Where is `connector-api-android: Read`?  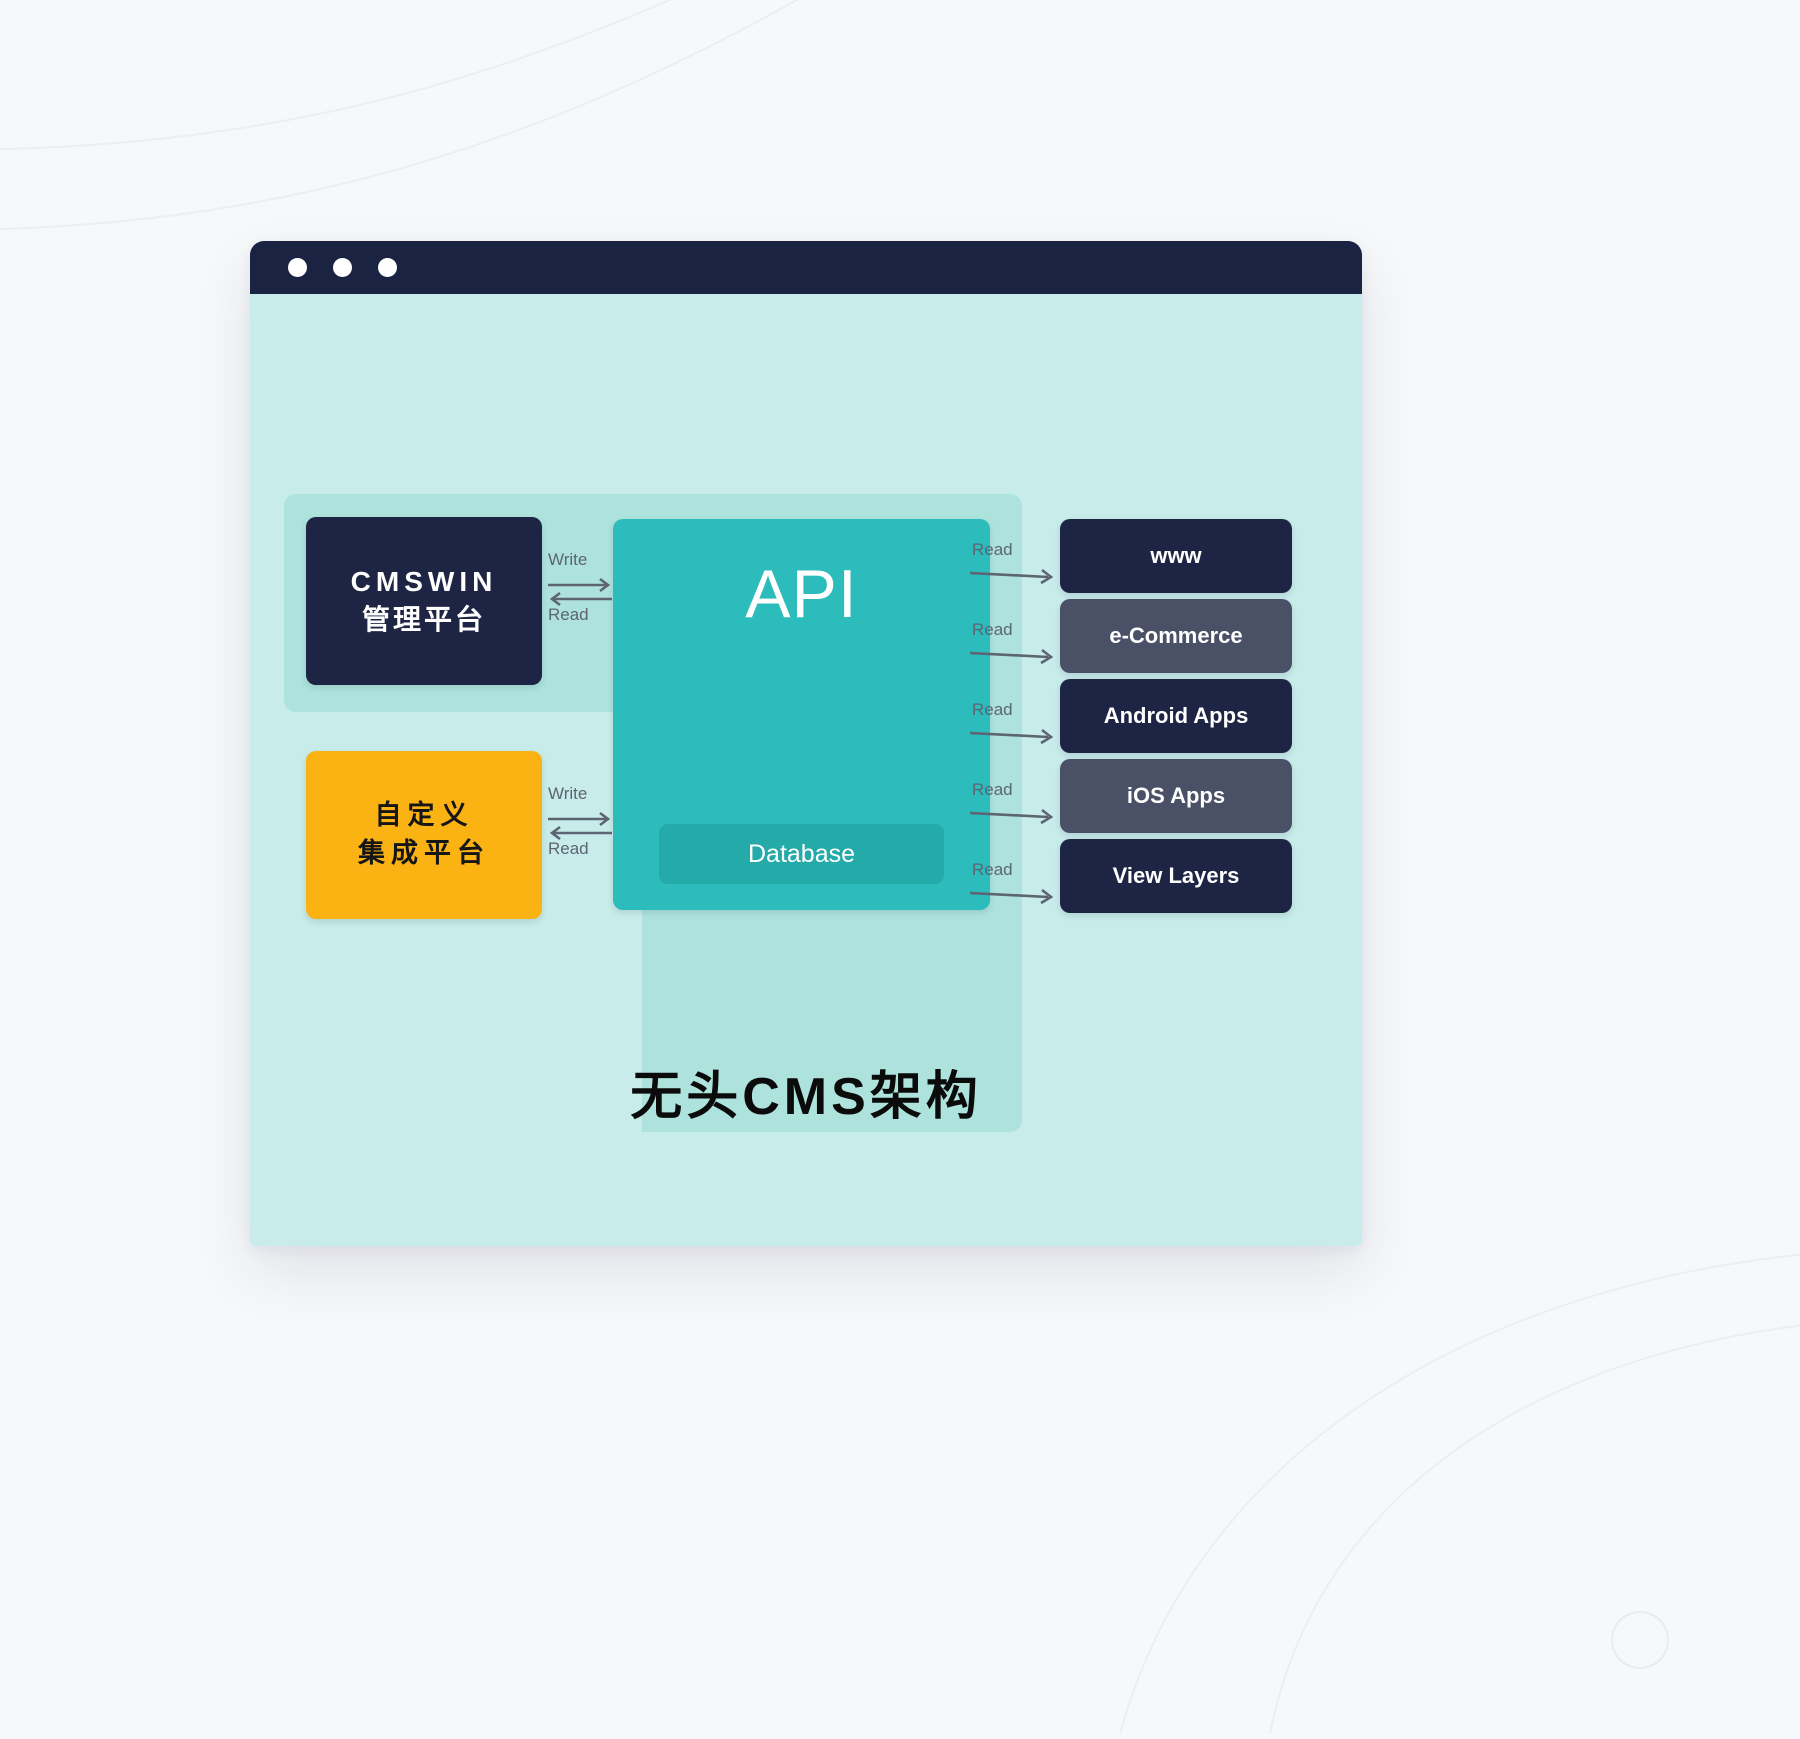
connector-api-android: Read is located at coordinates (1014, 726).